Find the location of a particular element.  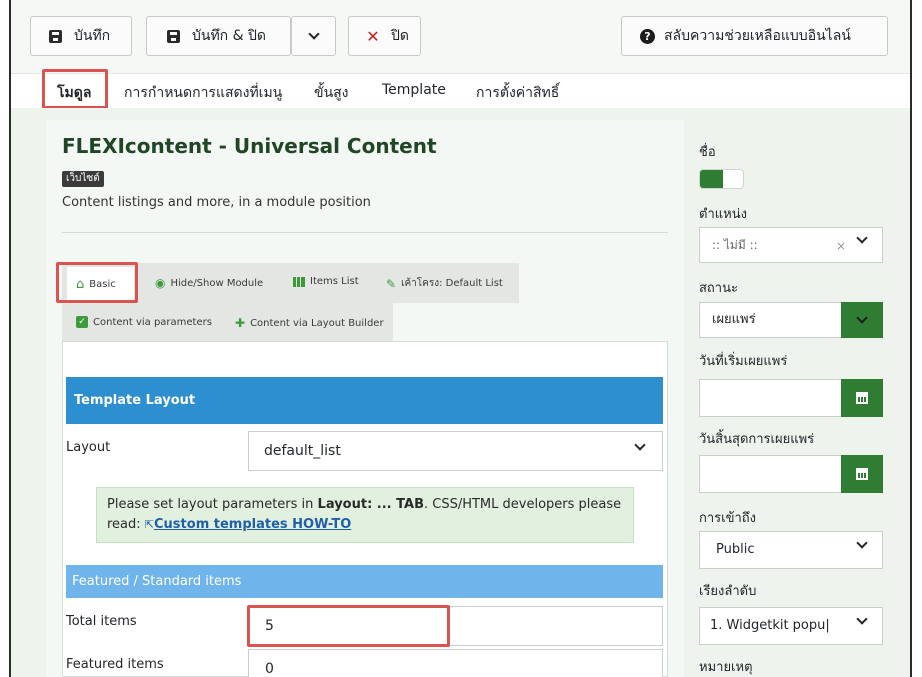

save-button: บันทึก is located at coordinates (81, 36).